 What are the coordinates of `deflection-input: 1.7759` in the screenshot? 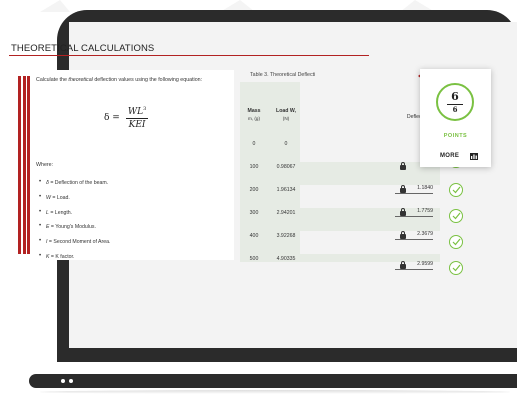 It's located at (414, 211).